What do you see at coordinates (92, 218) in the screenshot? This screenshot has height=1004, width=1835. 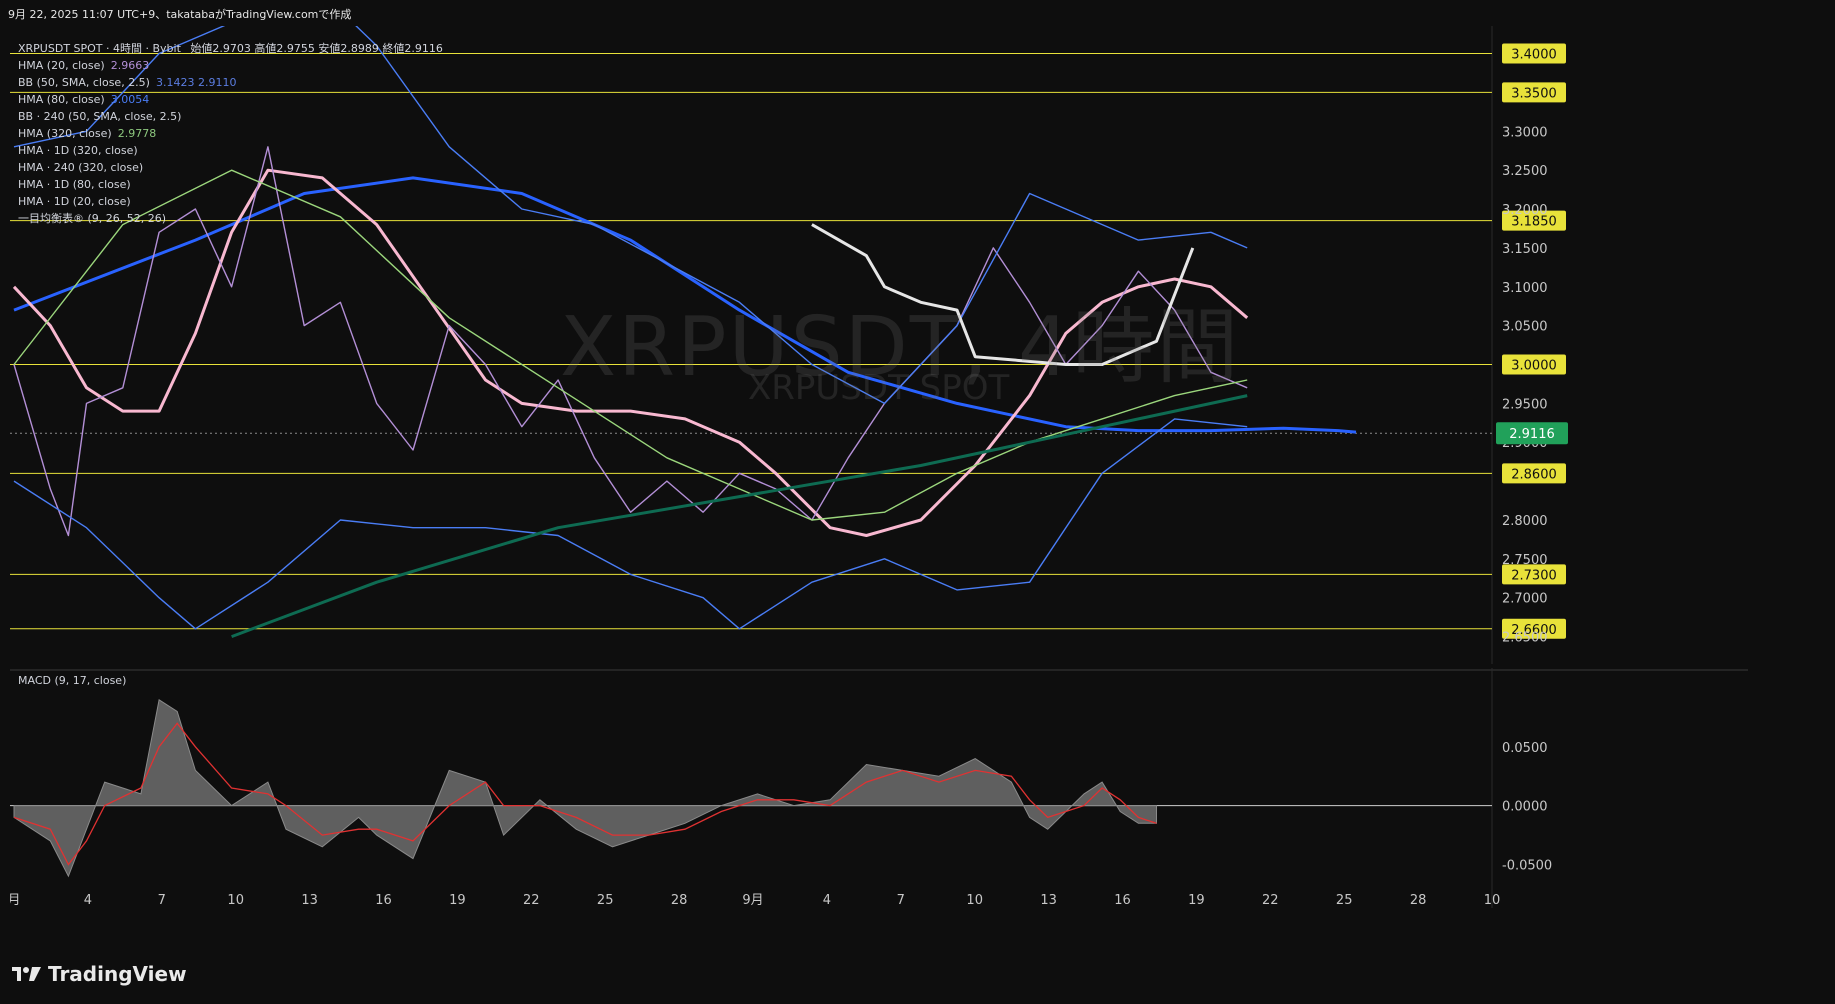 I see `legend-label: 一目均衡表® (9, 26, 52, 26)` at bounding box center [92, 218].